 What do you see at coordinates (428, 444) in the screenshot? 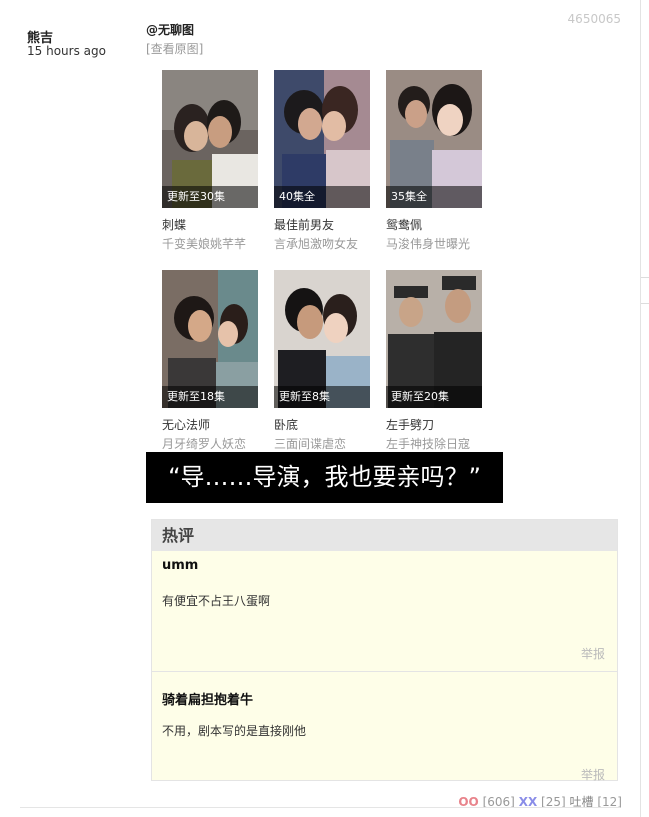
I see `drama-subtitle: 左手神技除日寇` at bounding box center [428, 444].